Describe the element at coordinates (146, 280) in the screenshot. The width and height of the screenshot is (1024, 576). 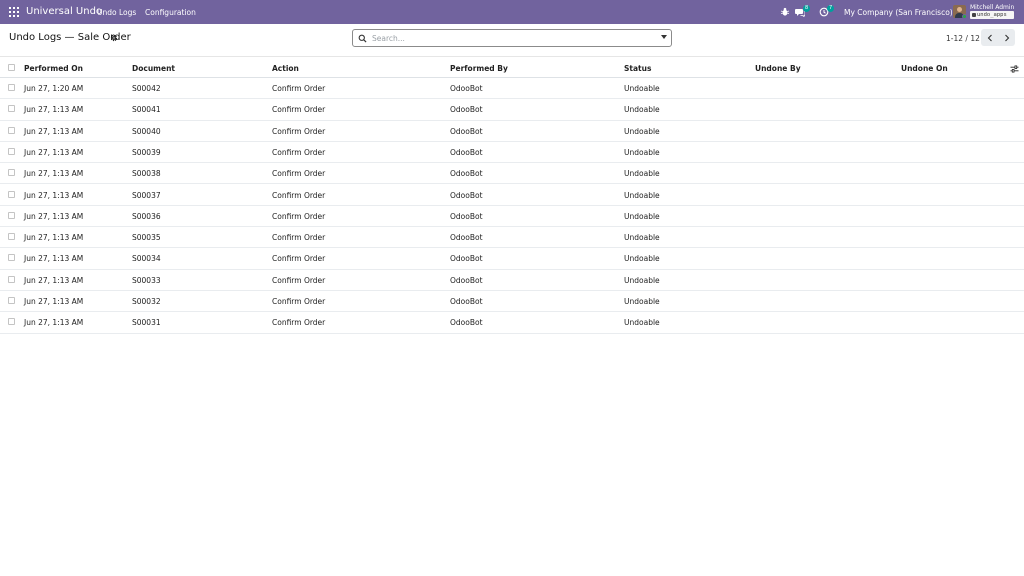
I see `cell-document: S00033` at that location.